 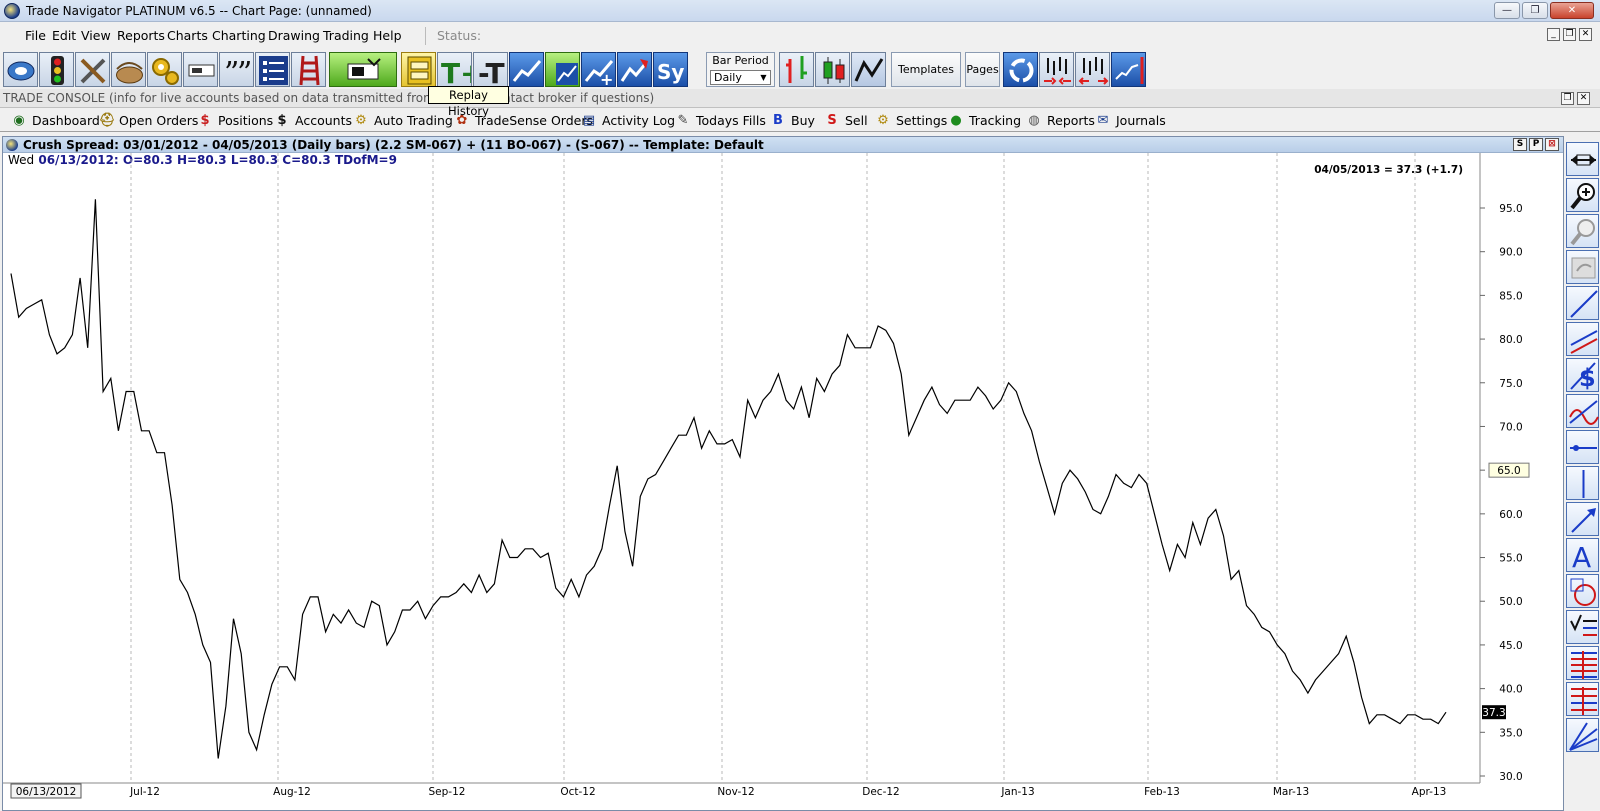 I want to click on menu-edit: Edit, so click(x=64, y=35).